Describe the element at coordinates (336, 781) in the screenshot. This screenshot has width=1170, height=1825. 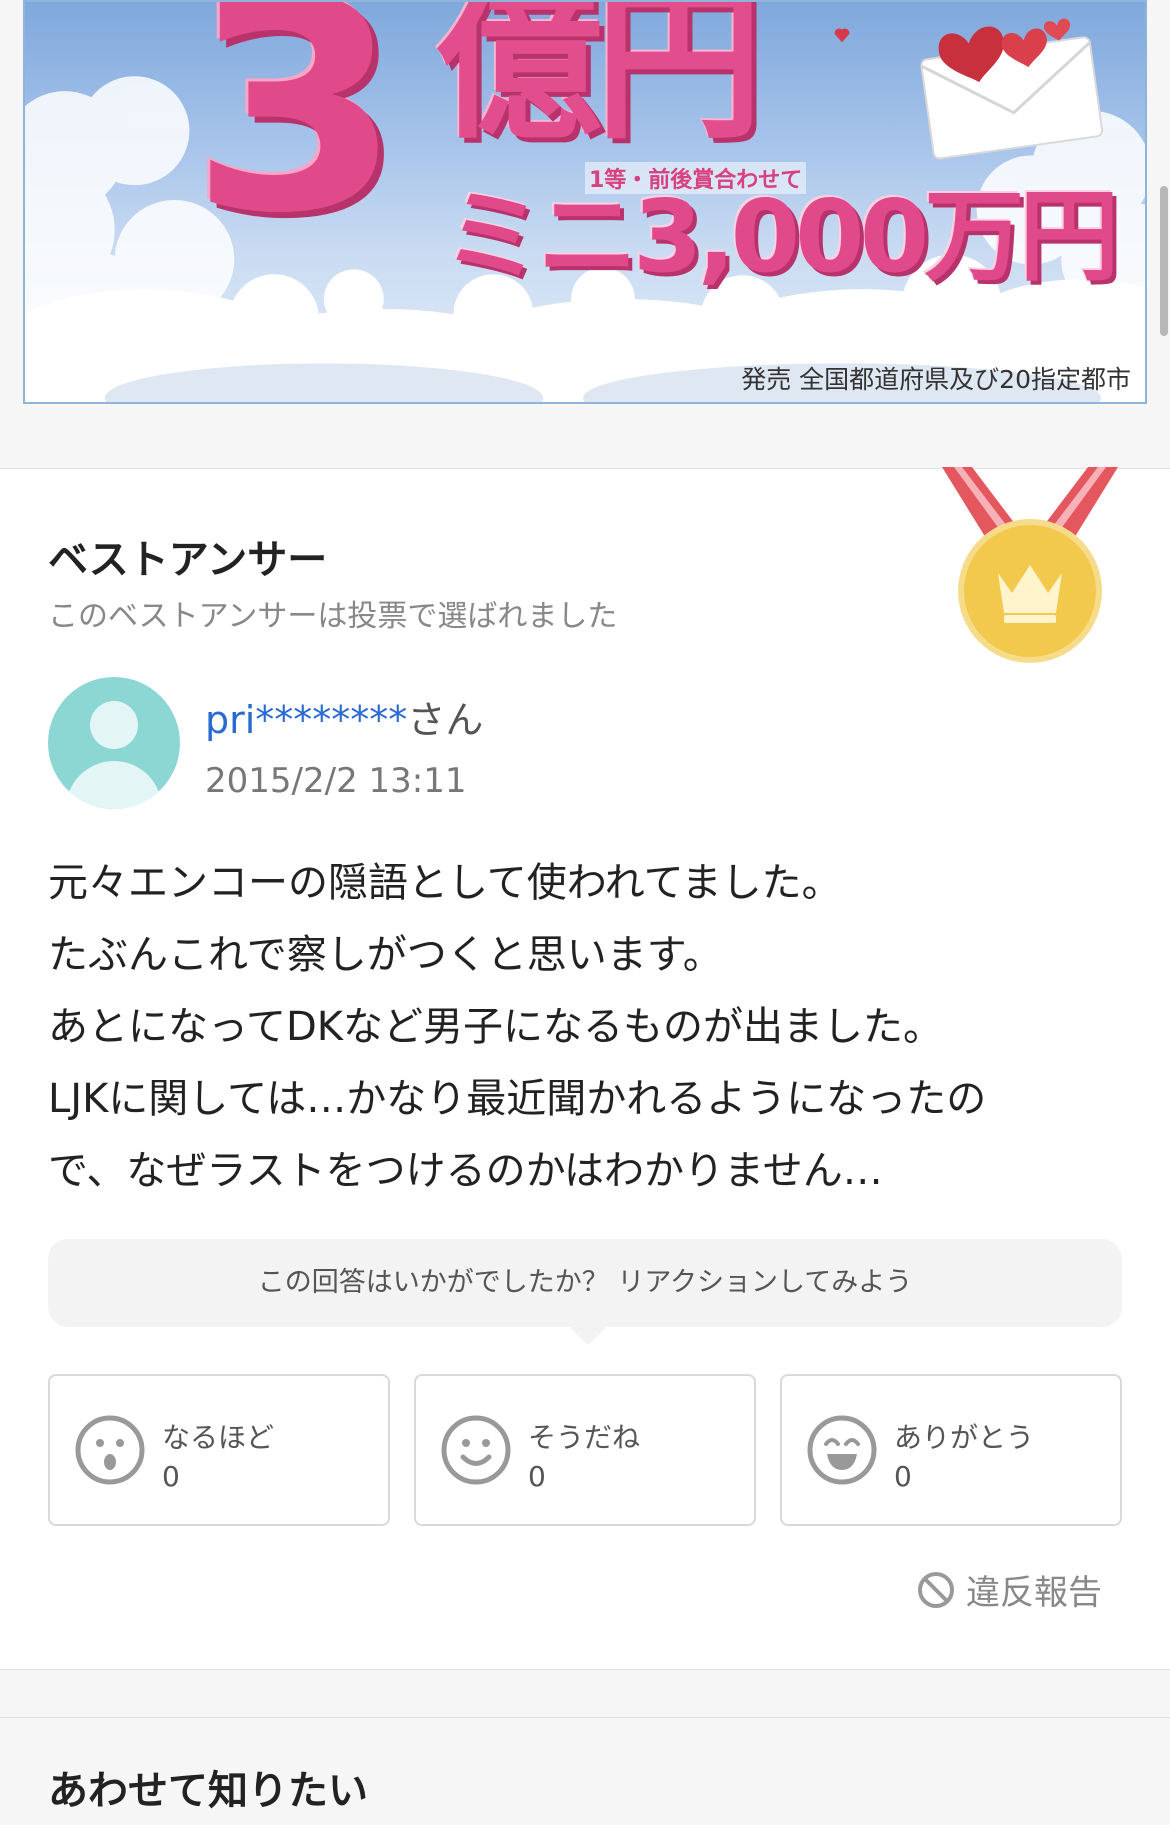
I see `post-date: 2015/2/2 13:11` at that location.